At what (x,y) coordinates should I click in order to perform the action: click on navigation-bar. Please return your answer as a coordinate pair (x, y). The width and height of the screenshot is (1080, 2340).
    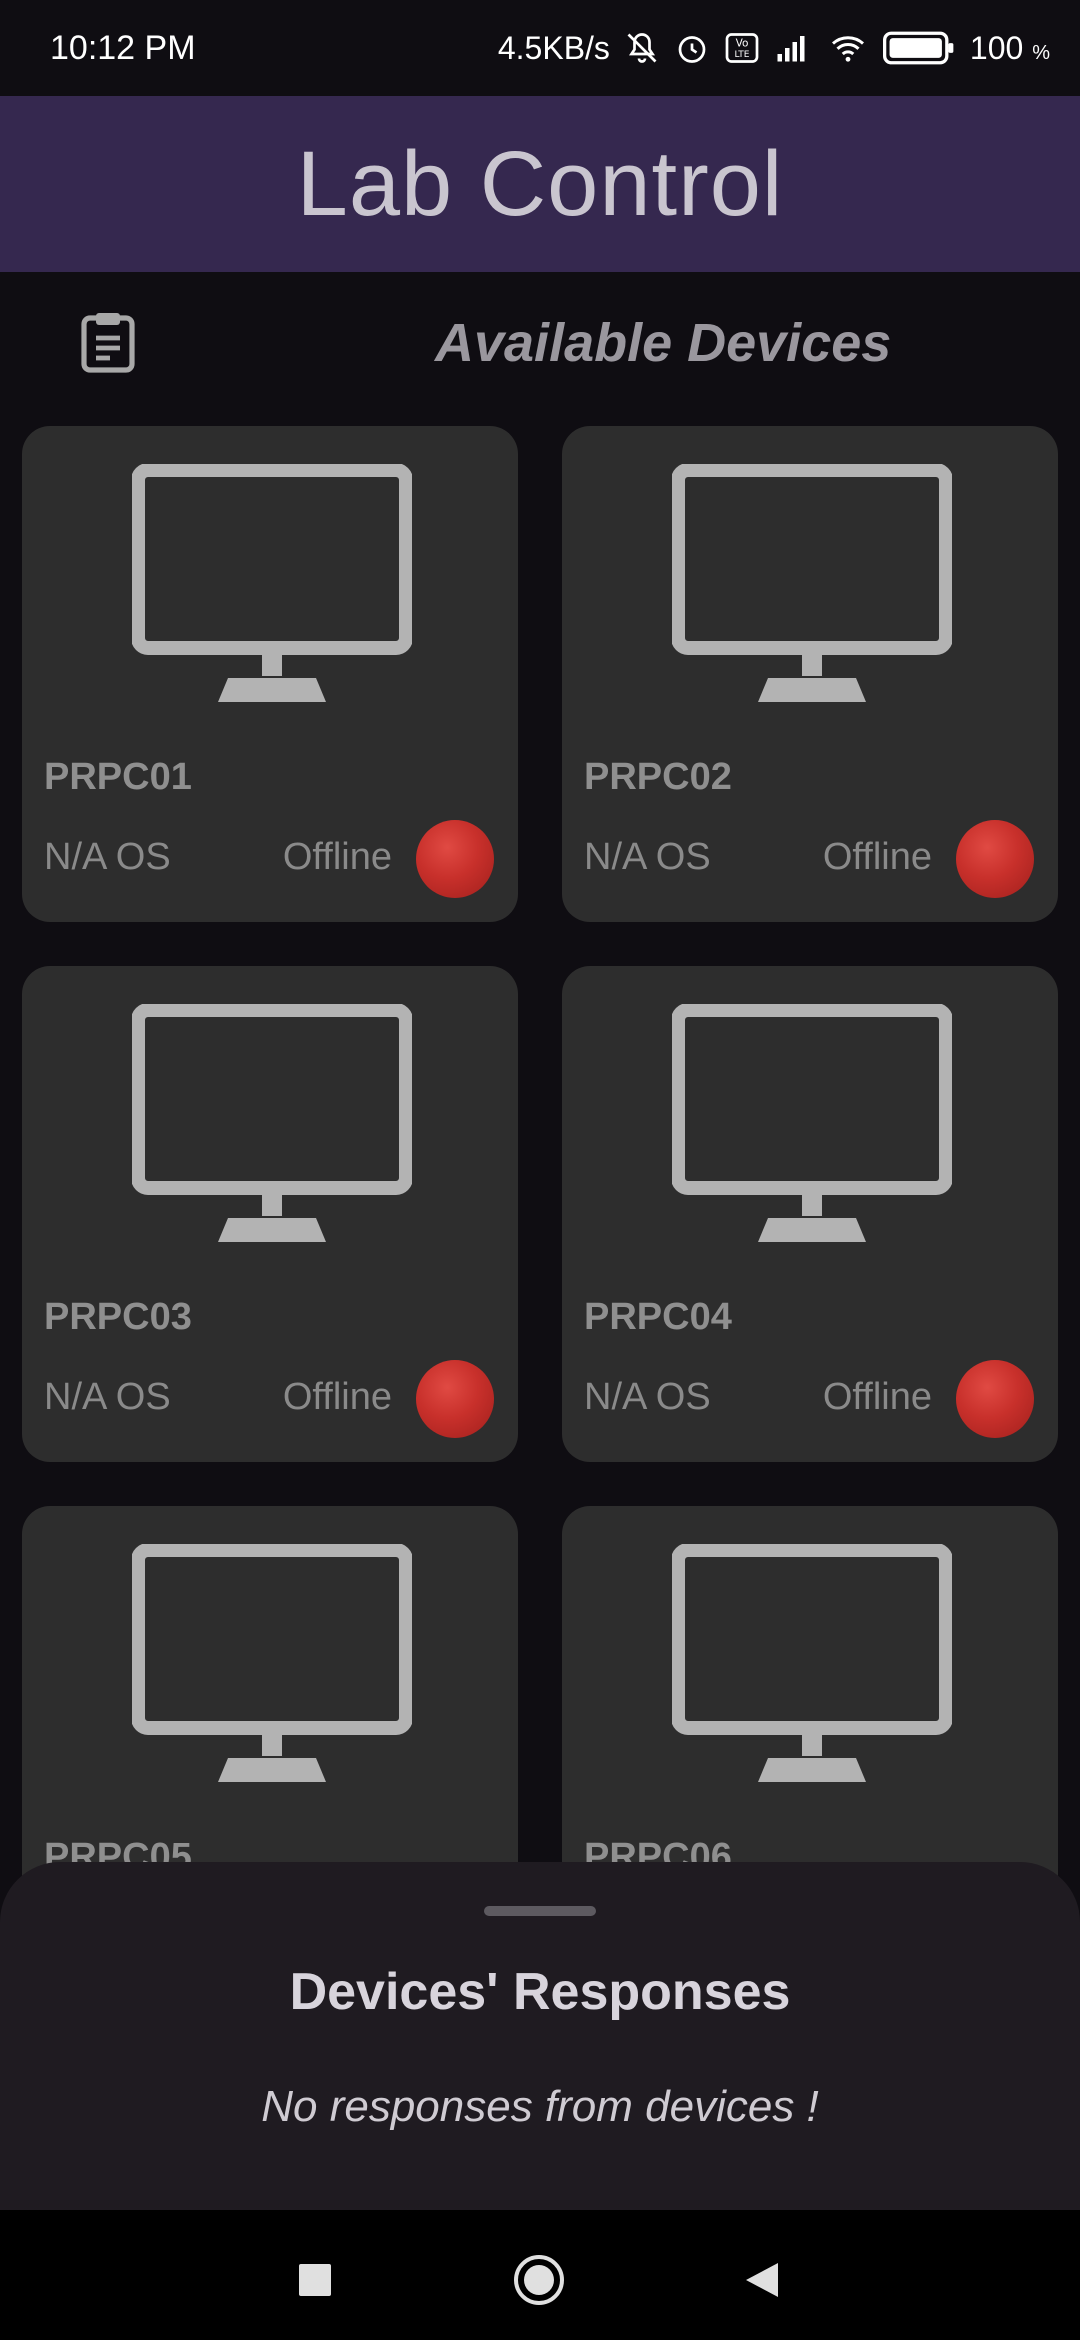
    Looking at the image, I should click on (540, 2275).